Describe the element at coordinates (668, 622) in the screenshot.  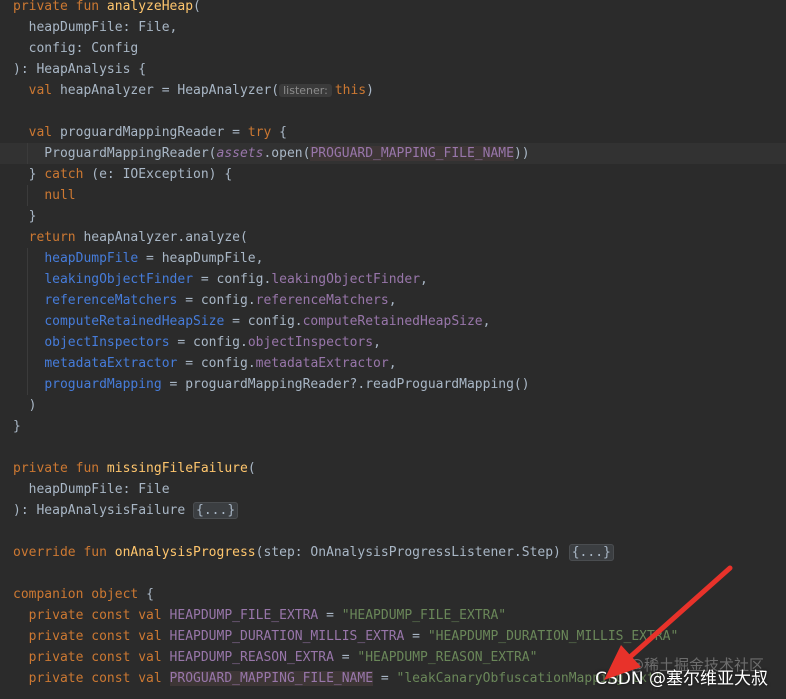
I see `red-arrow-annotation` at that location.